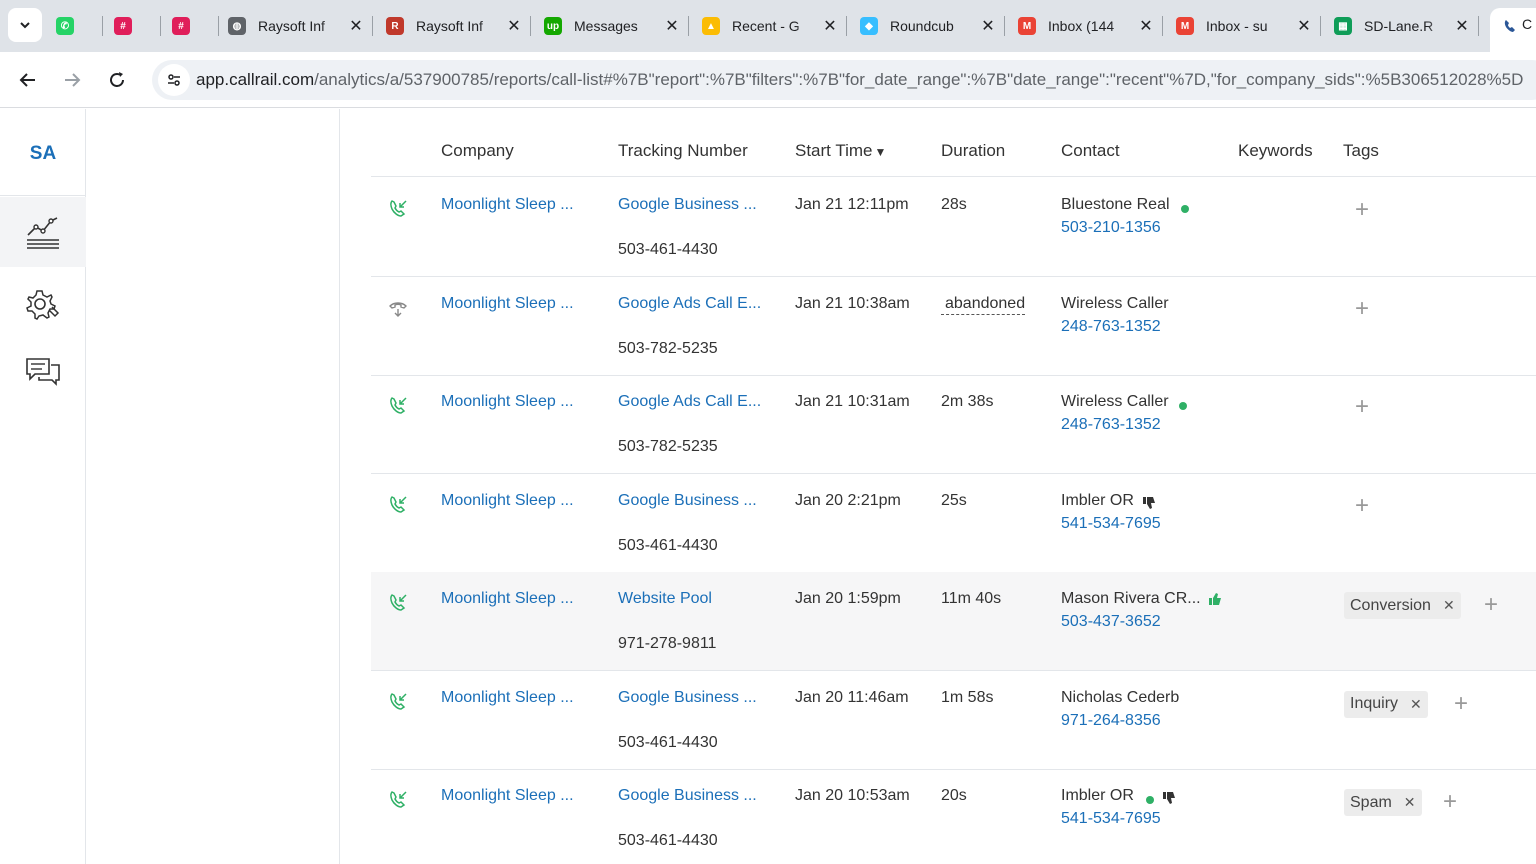 Image resolution: width=1536 pixels, height=864 pixels. I want to click on browser-tab: M Inbox (144 ✕, so click(1086, 26).